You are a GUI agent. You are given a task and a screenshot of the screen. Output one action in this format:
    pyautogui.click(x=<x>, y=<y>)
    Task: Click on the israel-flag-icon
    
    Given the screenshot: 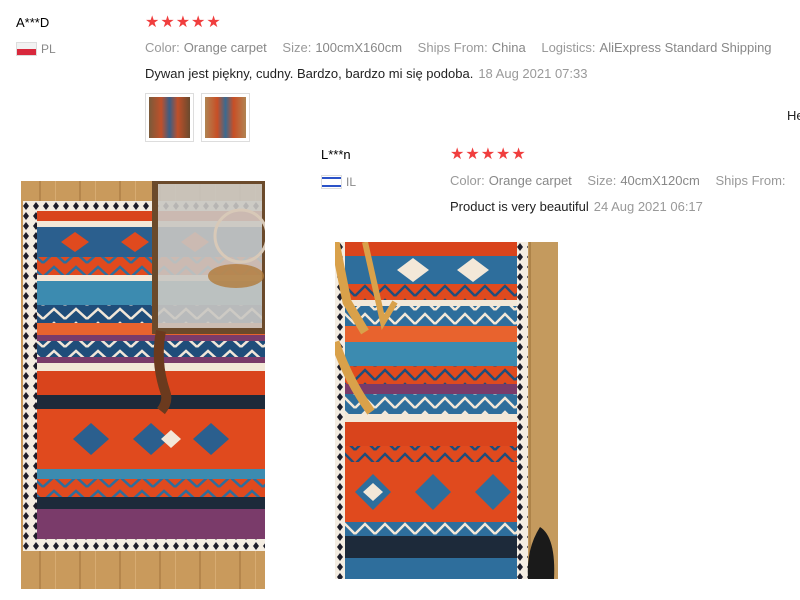 What is the action you would take?
    pyautogui.click(x=331, y=181)
    